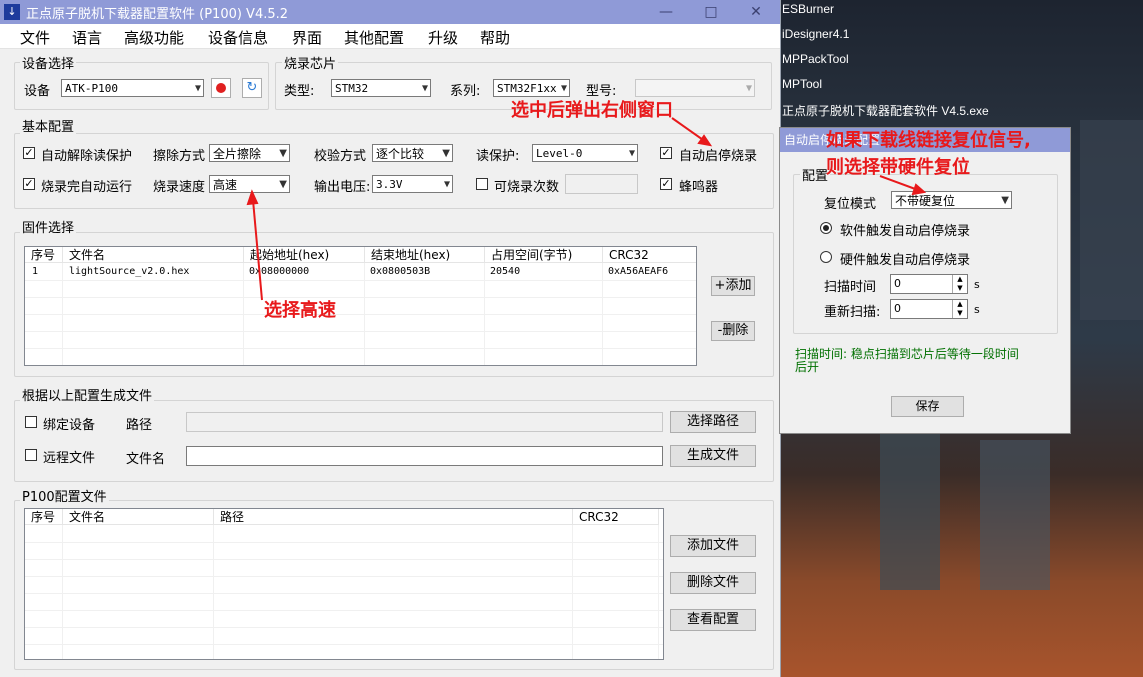 Image resolution: width=1143 pixels, height=677 pixels. What do you see at coordinates (300, 310) in the screenshot?
I see `annotation-choose-high-speed: 选择高速` at bounding box center [300, 310].